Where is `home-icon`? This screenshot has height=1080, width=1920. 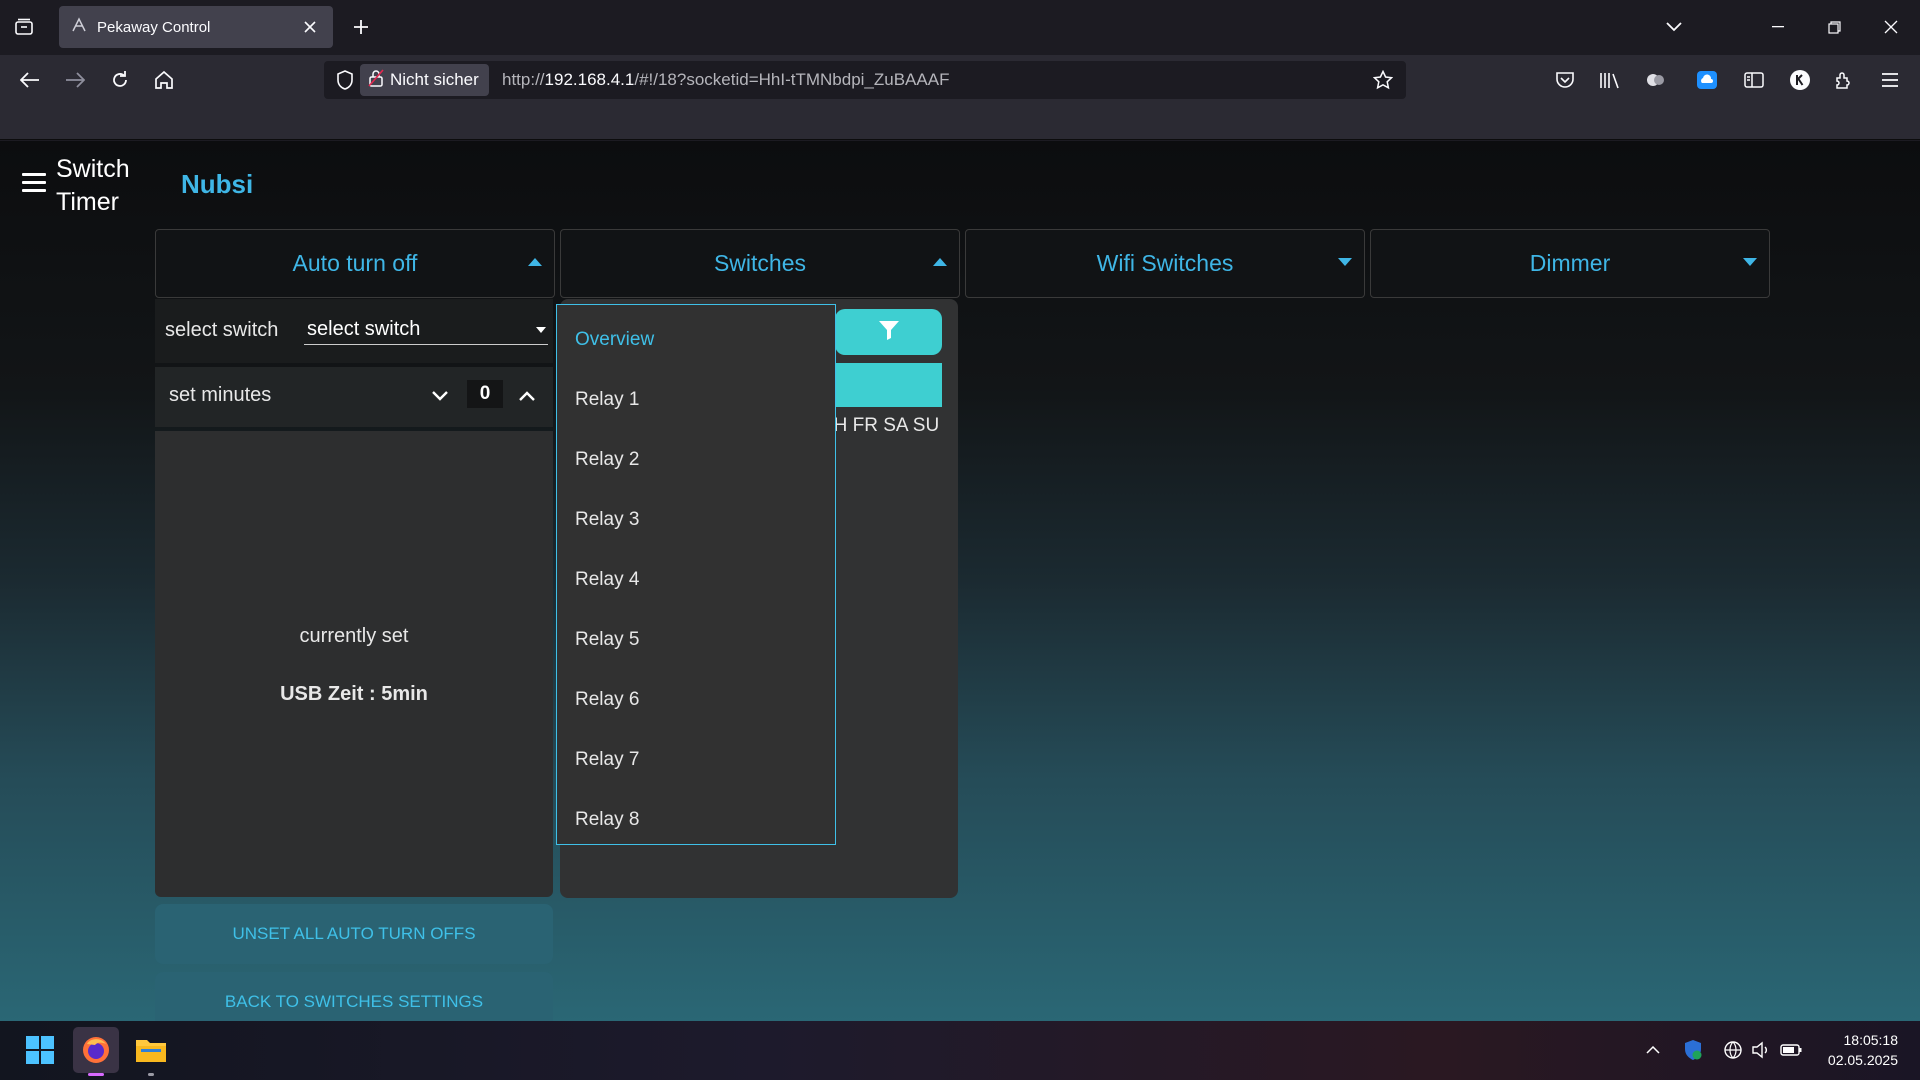 home-icon is located at coordinates (164, 80).